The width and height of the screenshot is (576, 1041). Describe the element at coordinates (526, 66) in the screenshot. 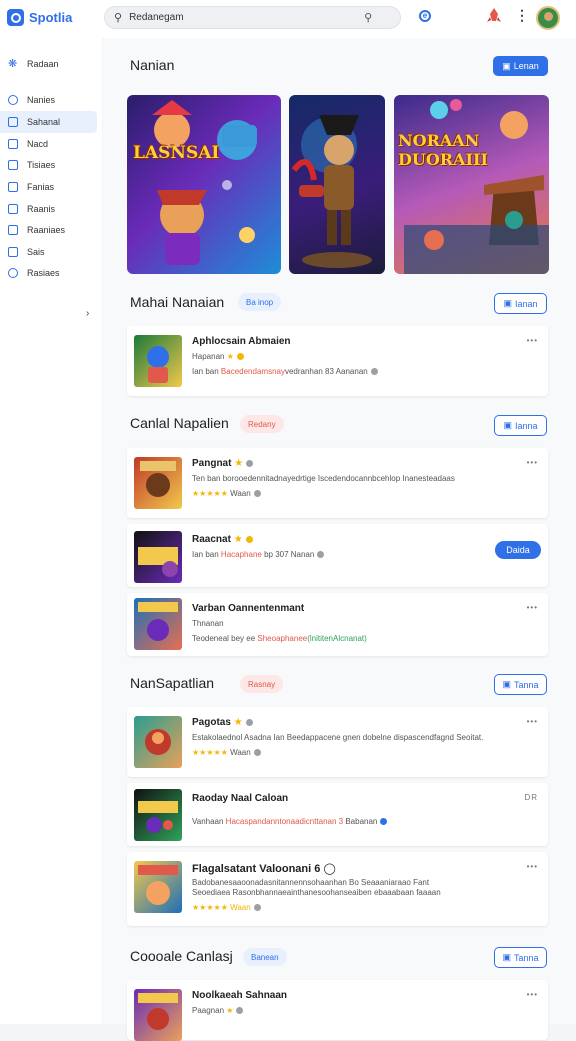

I see `hero-button-label: Lenan` at that location.